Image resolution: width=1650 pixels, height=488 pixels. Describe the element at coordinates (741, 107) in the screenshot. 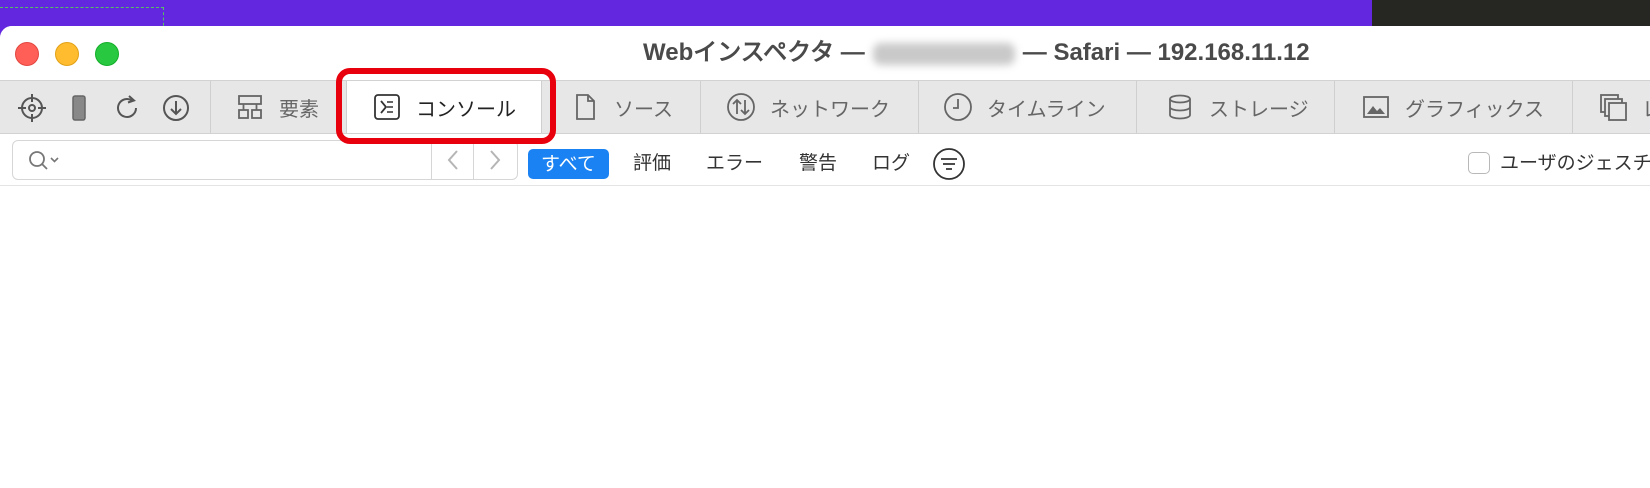

I see `network-icon` at that location.